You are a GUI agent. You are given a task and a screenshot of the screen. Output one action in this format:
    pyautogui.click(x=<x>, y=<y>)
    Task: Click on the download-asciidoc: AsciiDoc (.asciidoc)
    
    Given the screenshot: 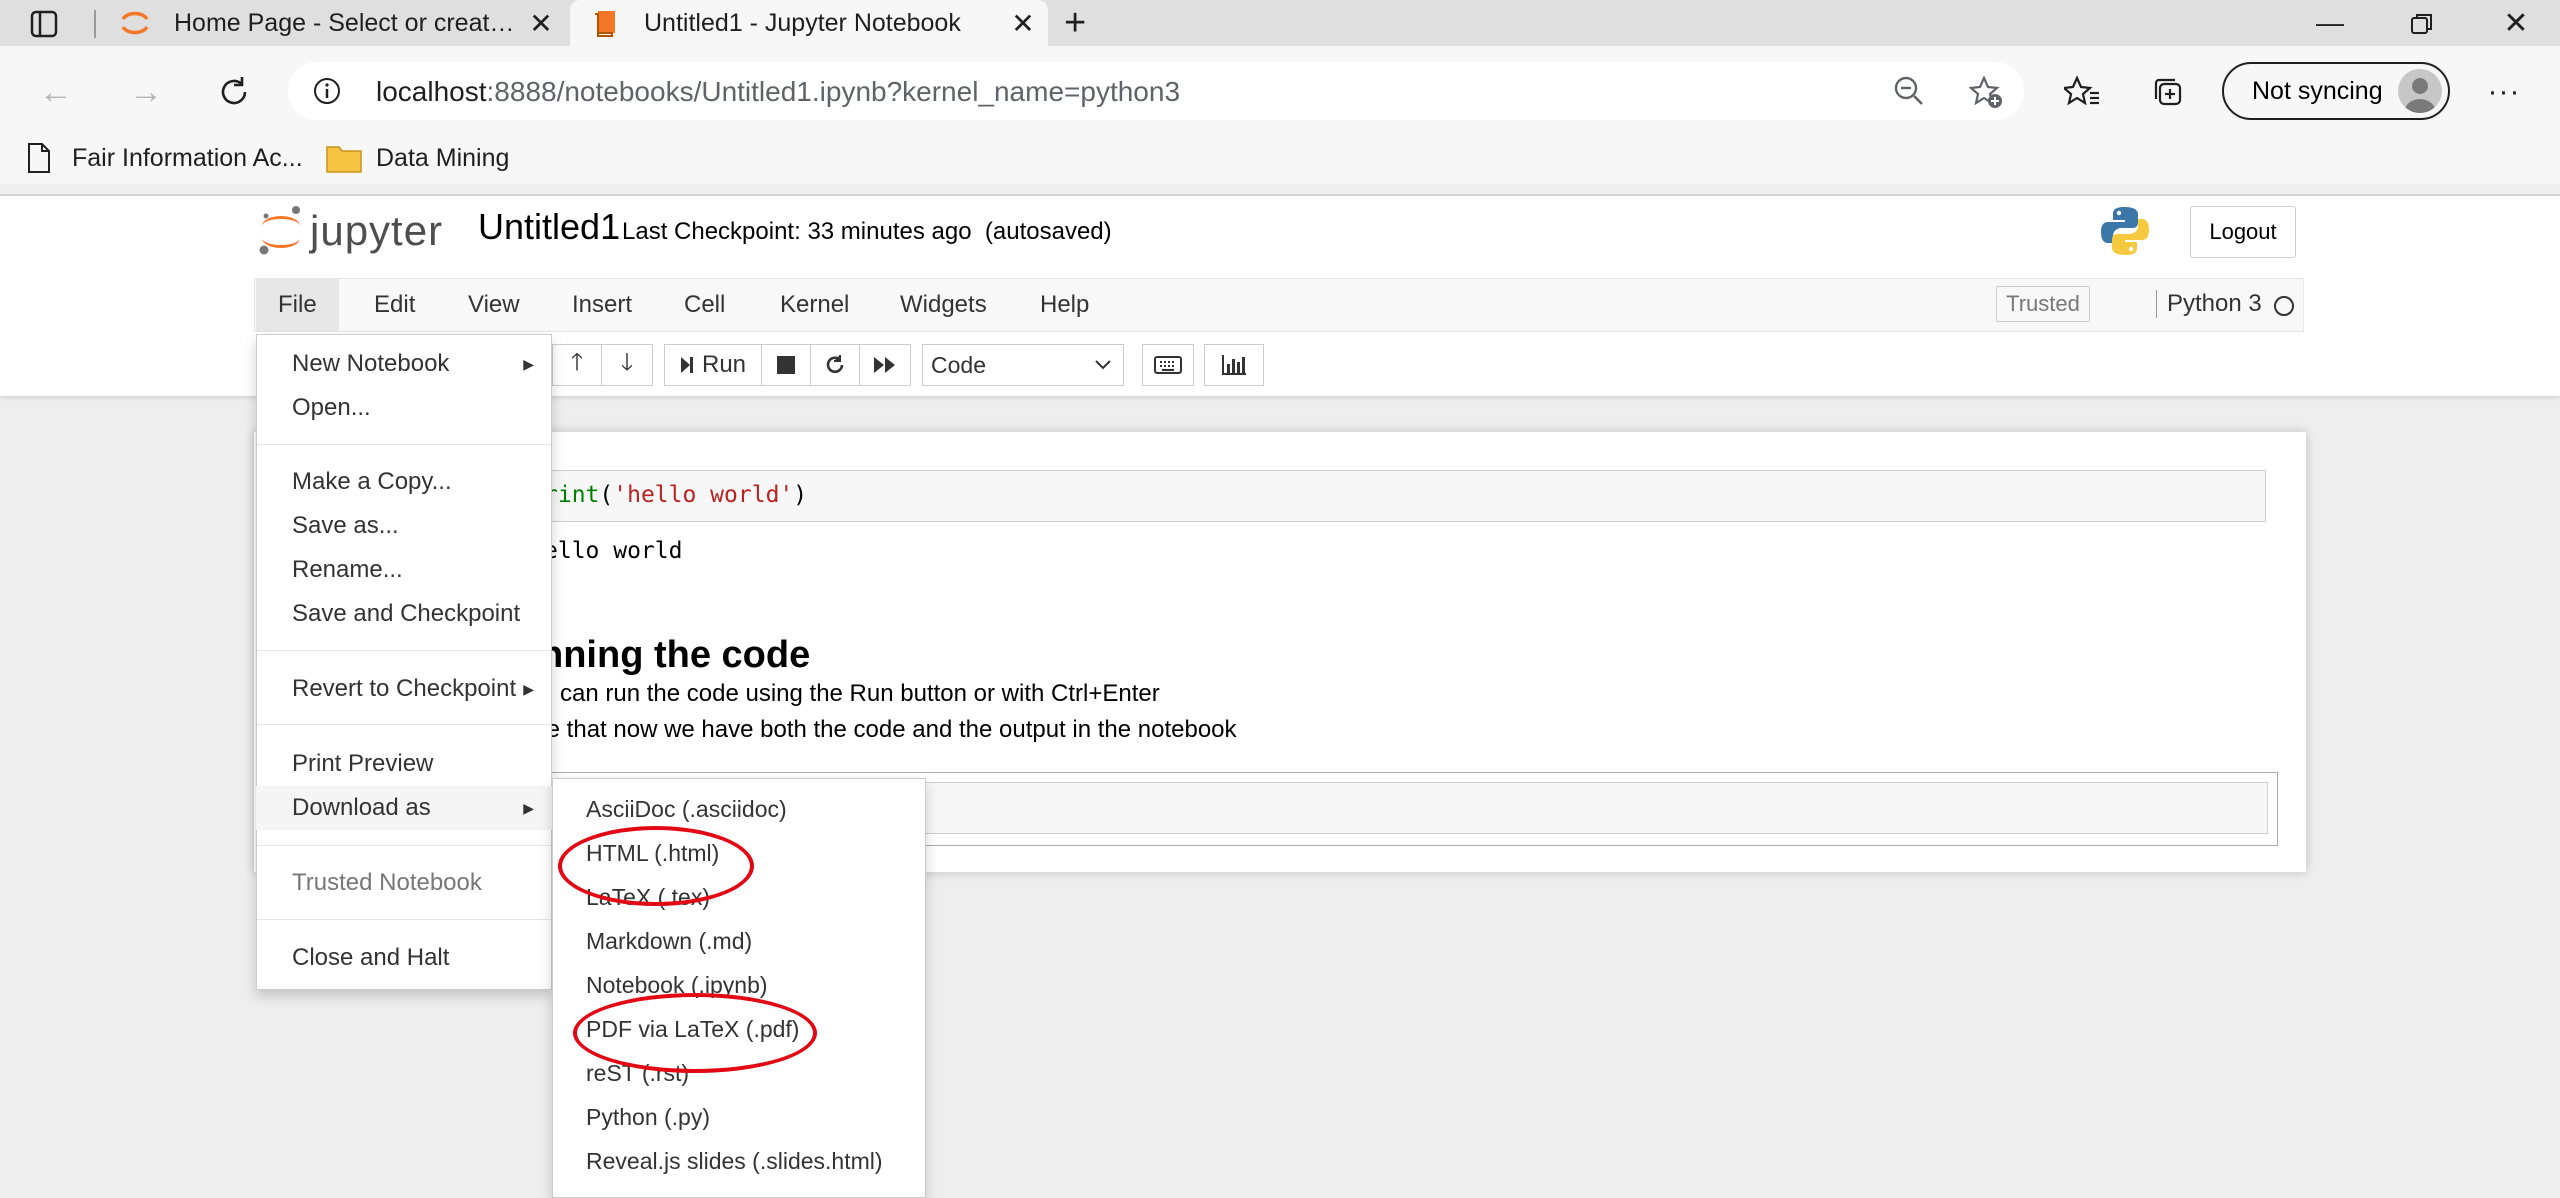 What is the action you would take?
    pyautogui.click(x=739, y=809)
    